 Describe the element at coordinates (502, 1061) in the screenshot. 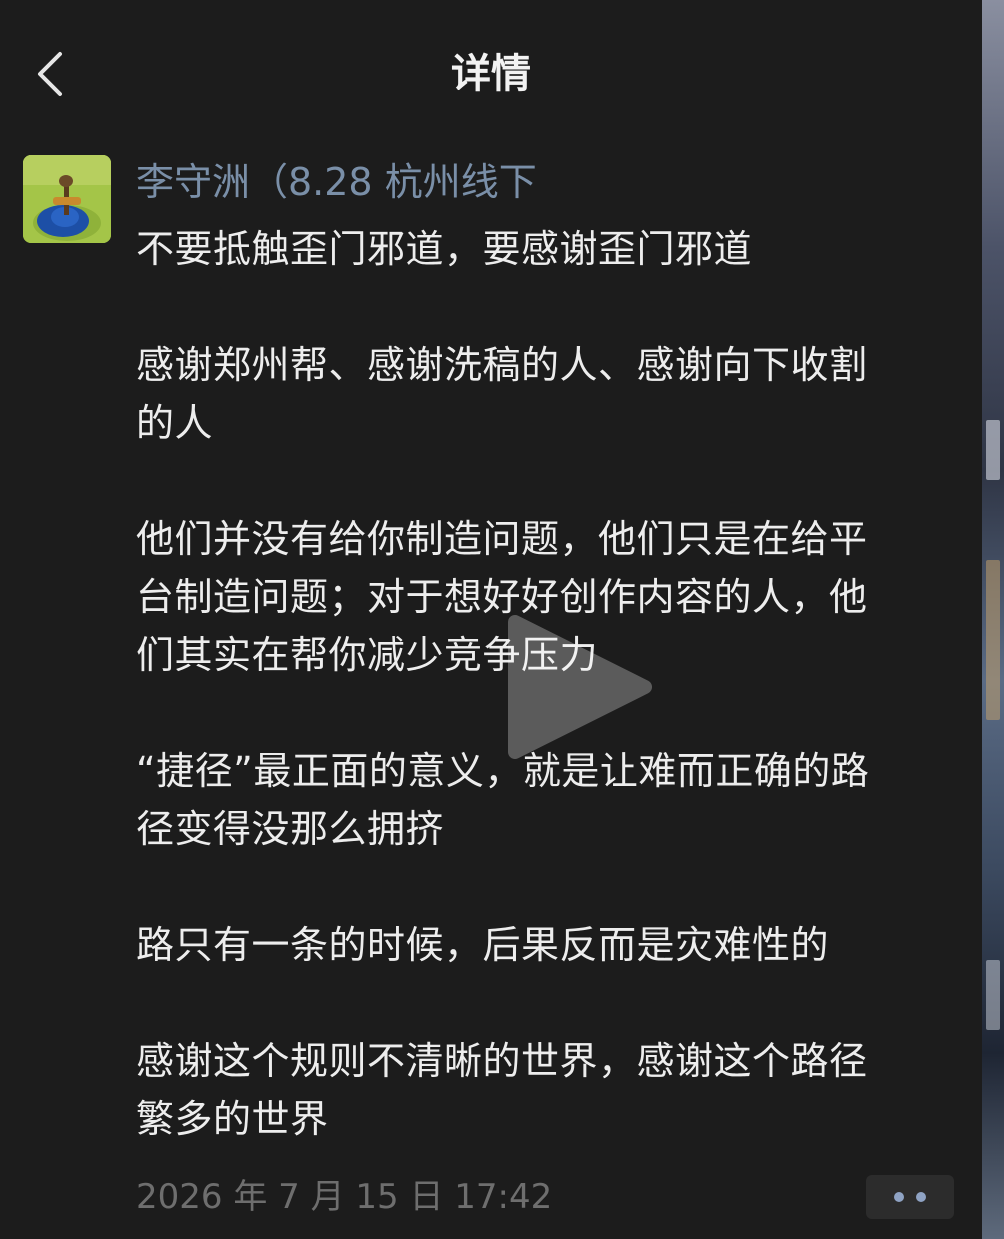

I see `text-line: 感谢这个规则不清晰的世界，感谢这个路径` at that location.